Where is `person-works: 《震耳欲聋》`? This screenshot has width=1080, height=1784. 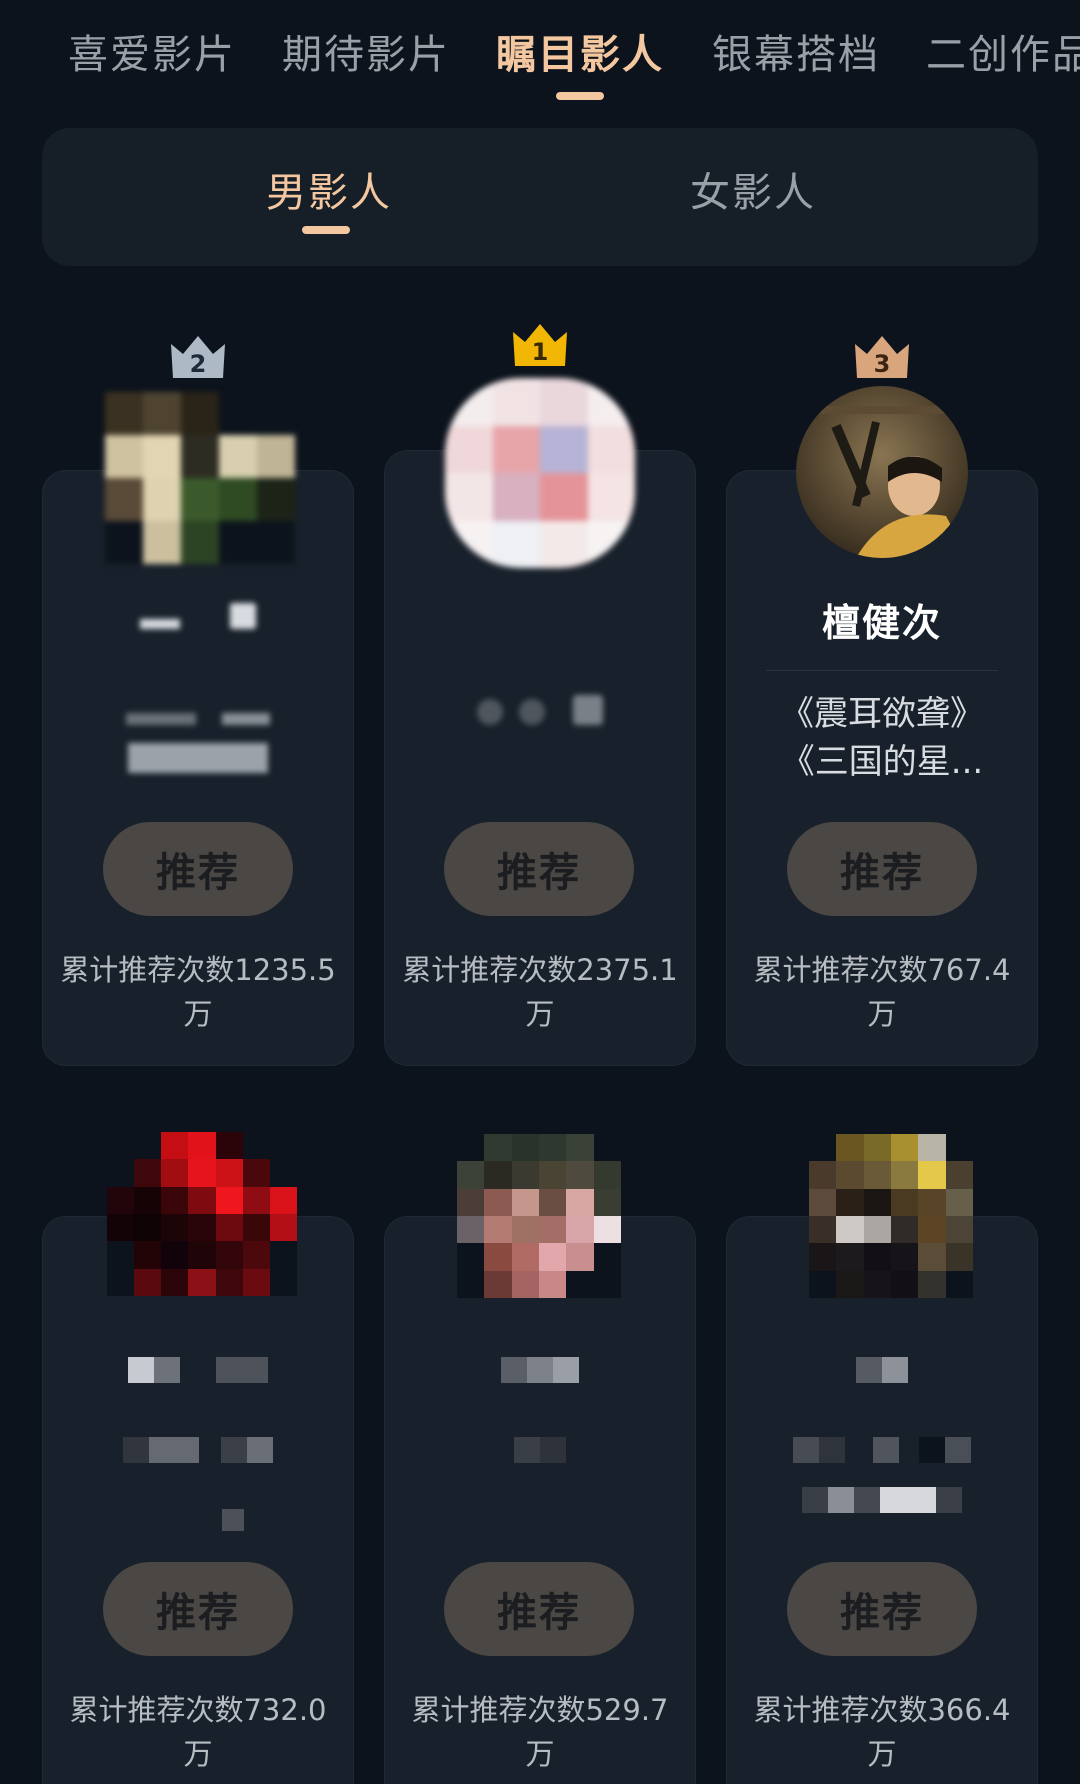 person-works: 《震耳欲聋》 is located at coordinates (882, 714).